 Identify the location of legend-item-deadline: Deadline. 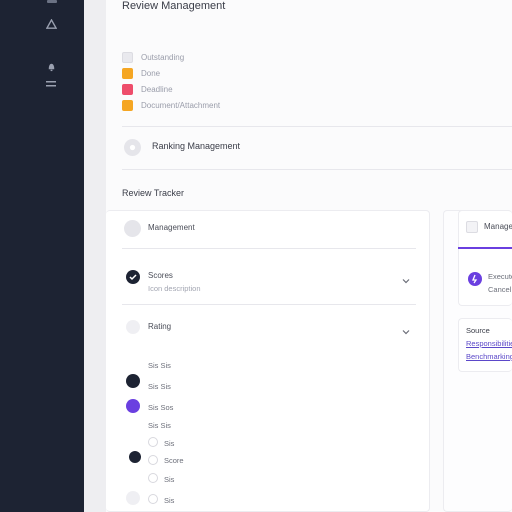
(147, 89).